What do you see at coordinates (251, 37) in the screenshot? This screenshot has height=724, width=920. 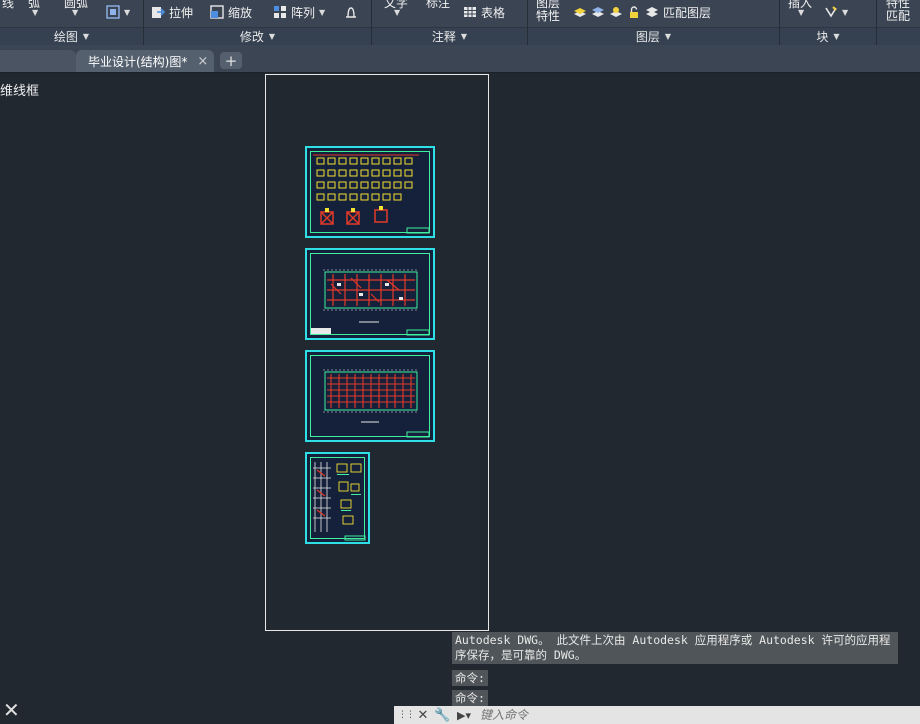 I see `panel-modify-label: 修改` at bounding box center [251, 37].